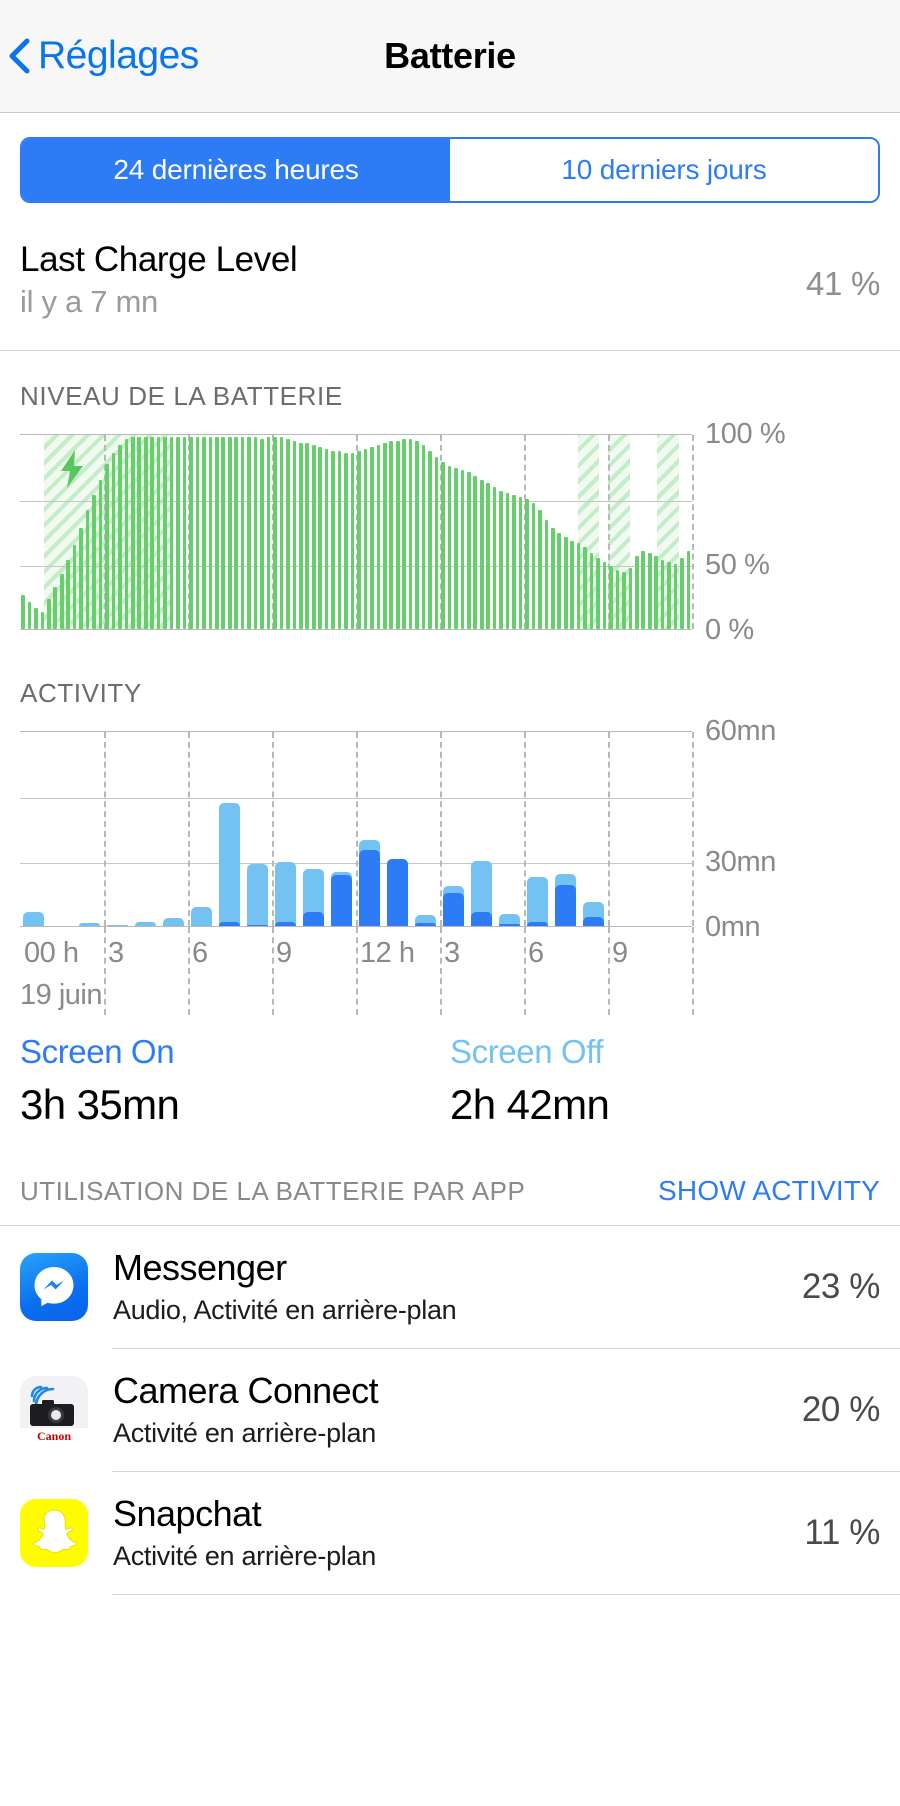 Image resolution: width=900 pixels, height=1806 pixels. I want to click on show-activity-button: SHOW ACTIVITY, so click(769, 1191).